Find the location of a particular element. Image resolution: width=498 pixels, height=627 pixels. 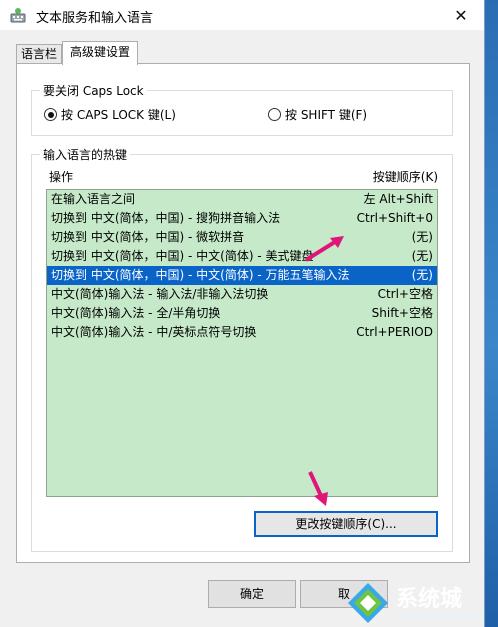

hotkeys-legend: 输入语言的热键 is located at coordinates (85, 154).